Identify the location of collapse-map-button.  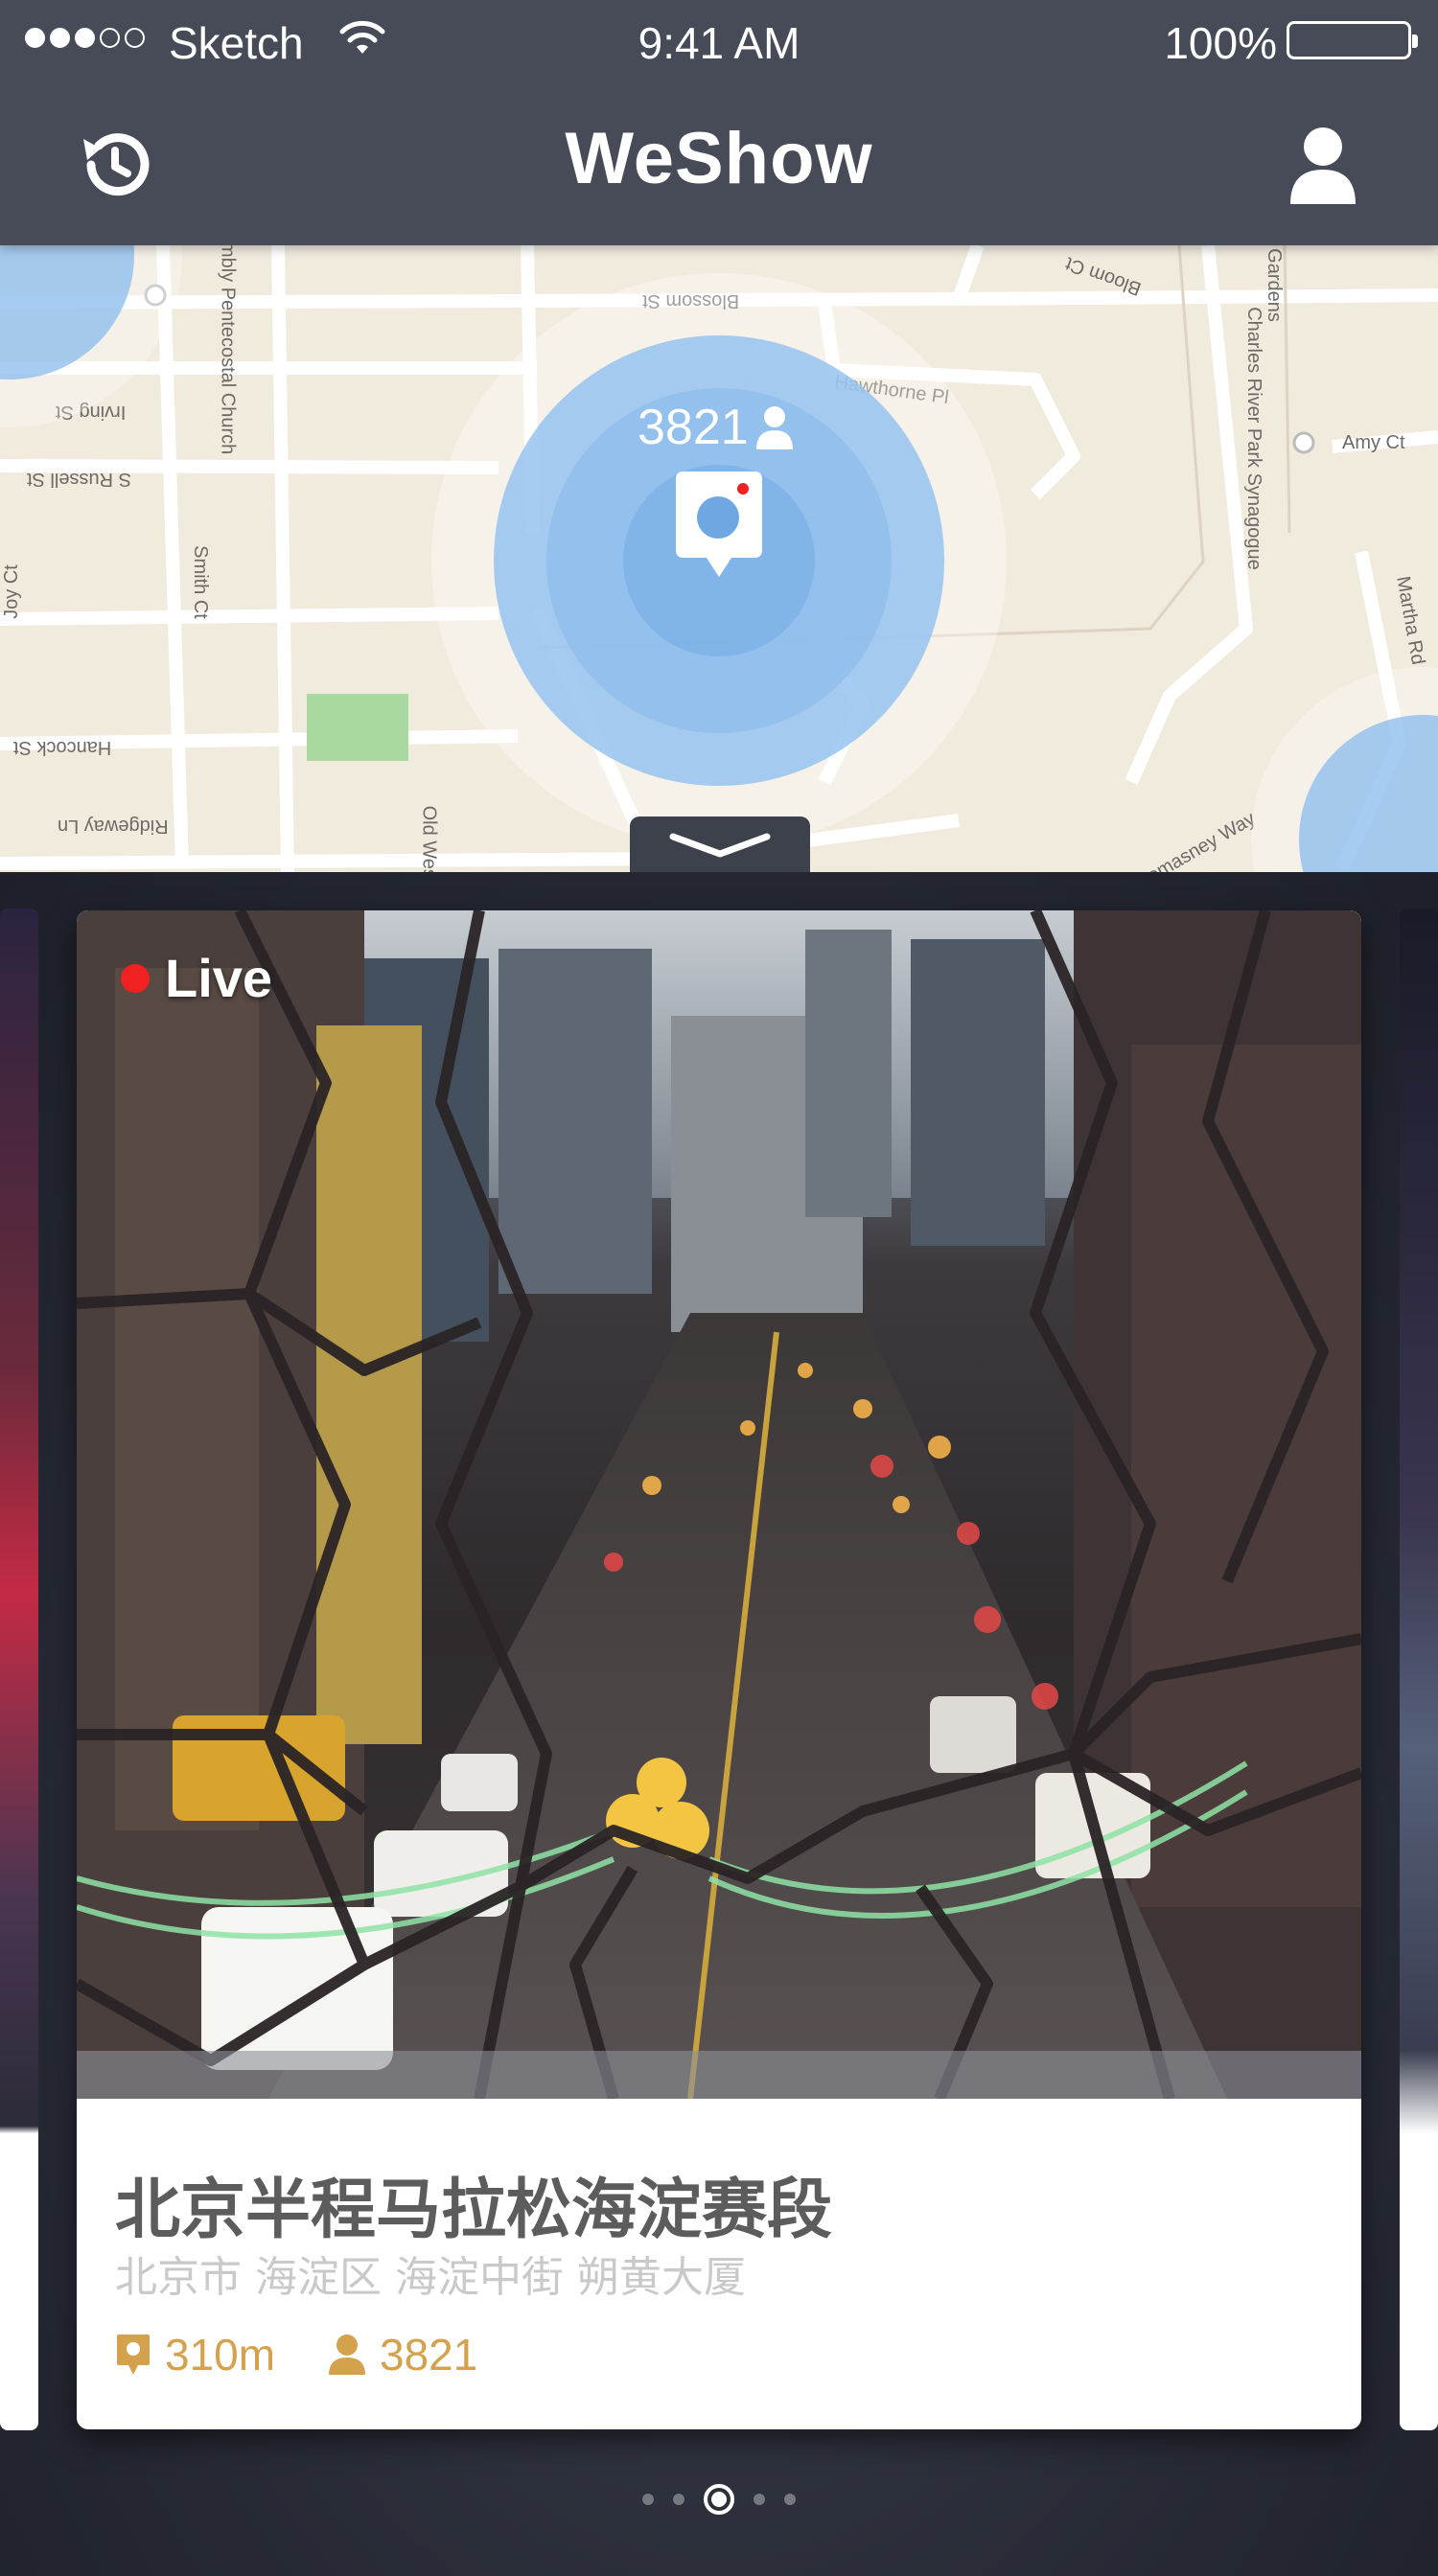
(720, 844).